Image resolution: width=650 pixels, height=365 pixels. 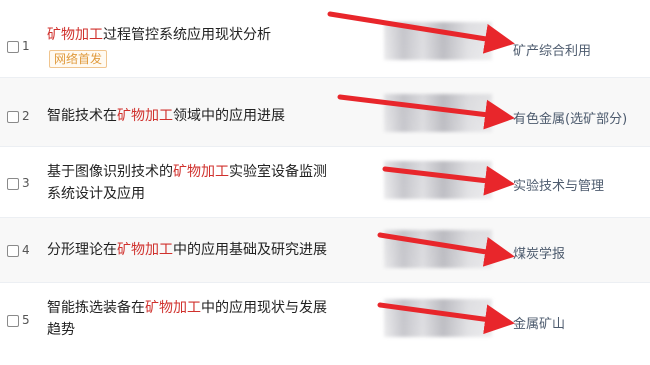 I want to click on row-number: 3, so click(x=26, y=183).